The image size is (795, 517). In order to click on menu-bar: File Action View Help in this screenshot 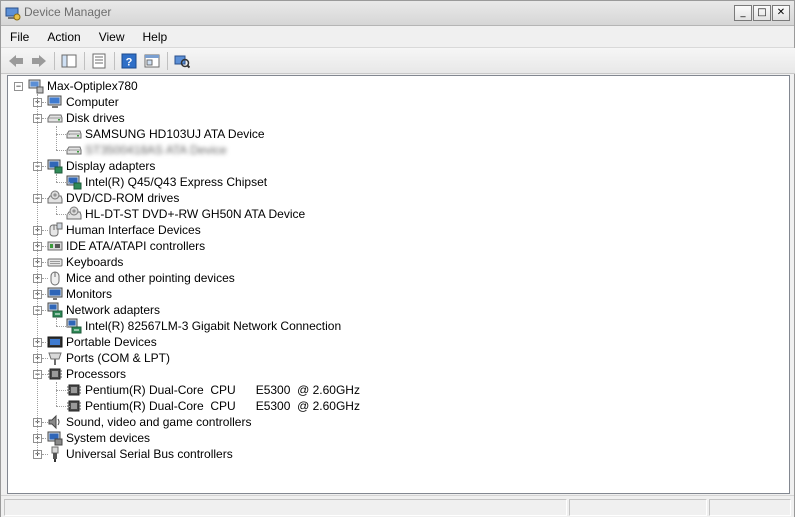, I will do `click(397, 37)`.